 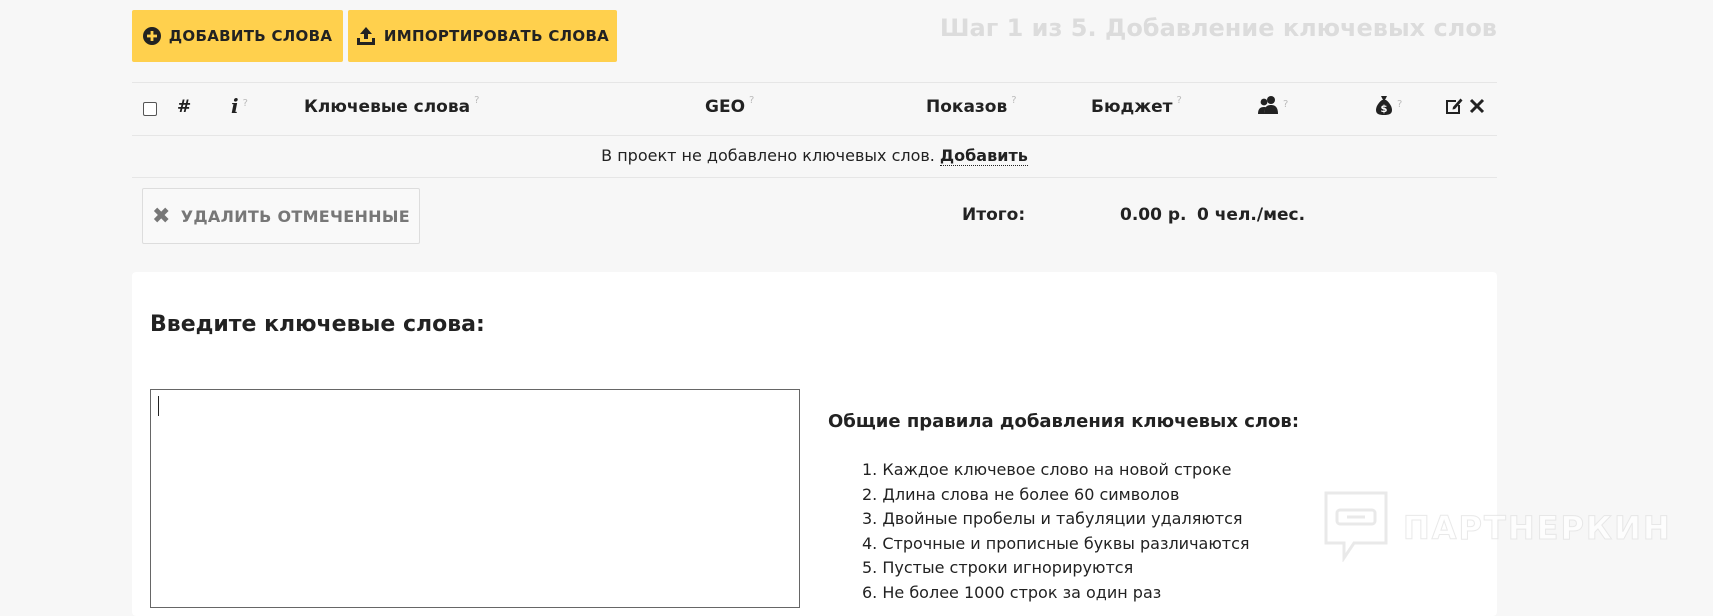 I want to click on keywords-input-title: Введите ключевые слова:, so click(x=317, y=324).